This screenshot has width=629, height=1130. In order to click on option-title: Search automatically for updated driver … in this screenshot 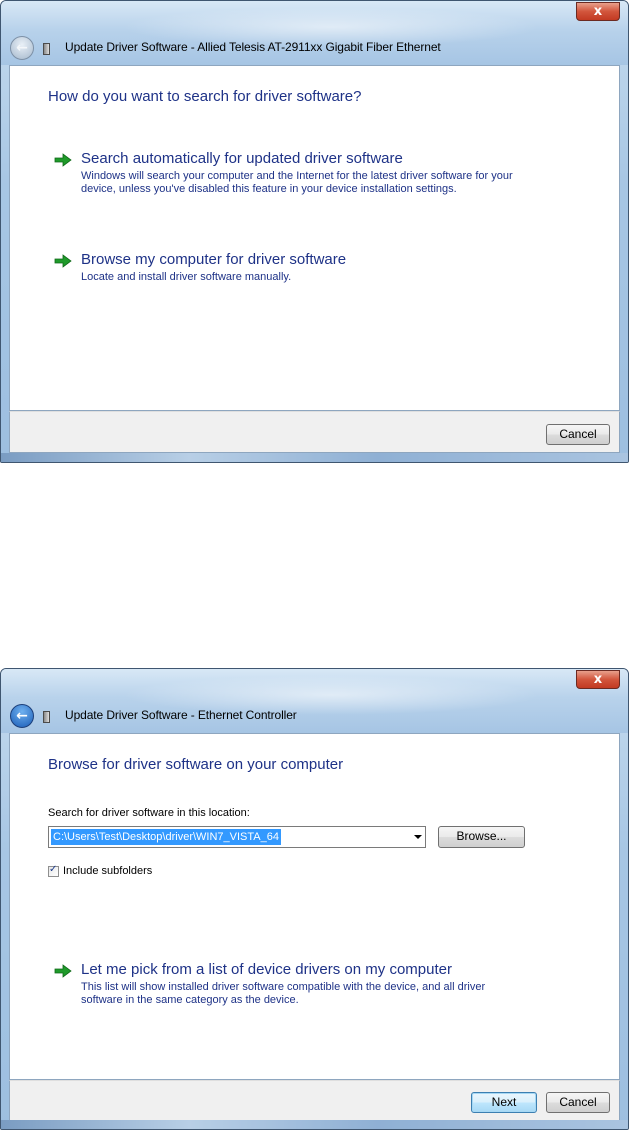, I will do `click(242, 158)`.